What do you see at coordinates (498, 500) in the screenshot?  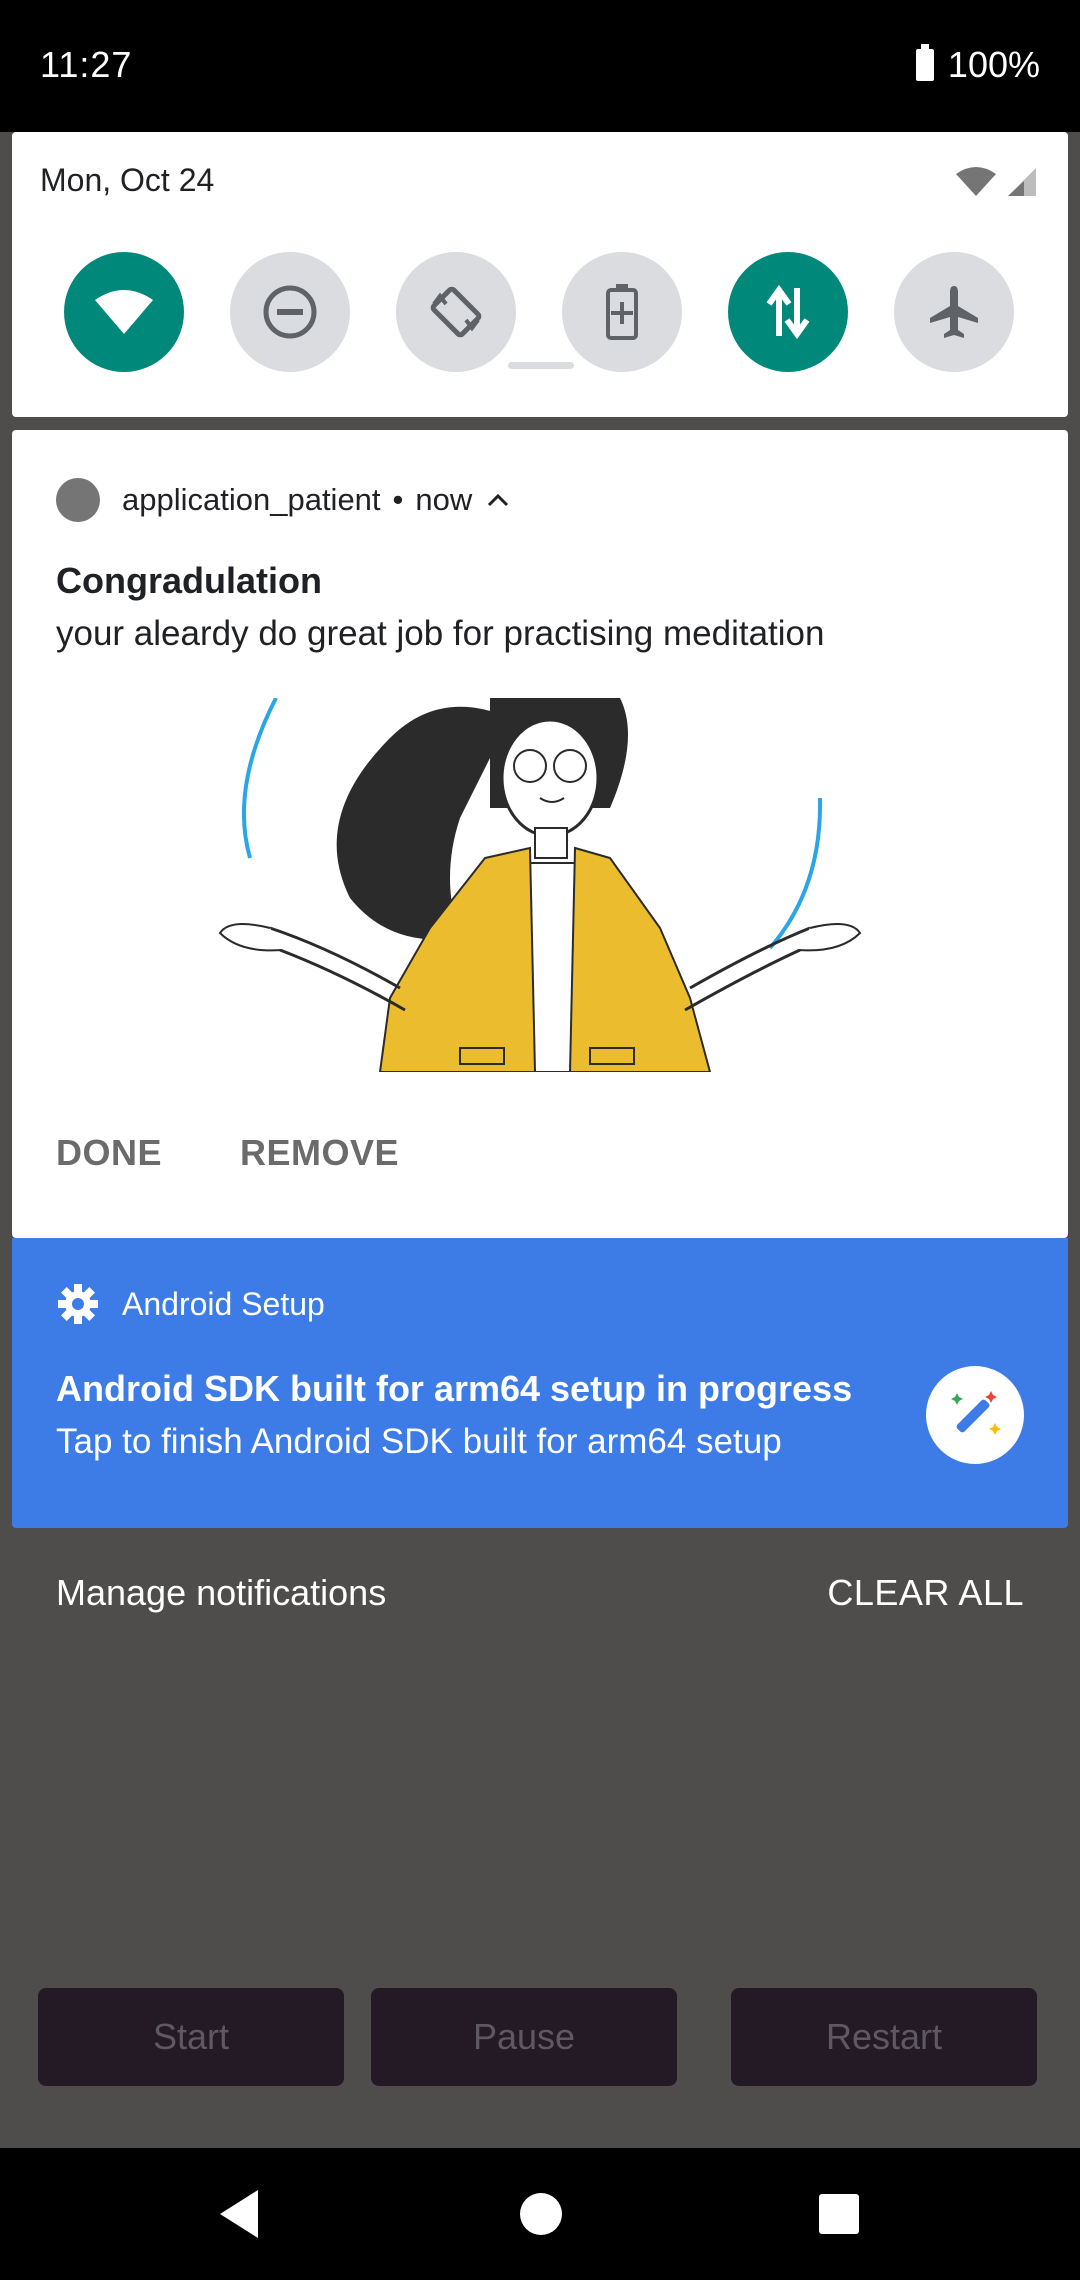 I see `chevron-up-icon` at bounding box center [498, 500].